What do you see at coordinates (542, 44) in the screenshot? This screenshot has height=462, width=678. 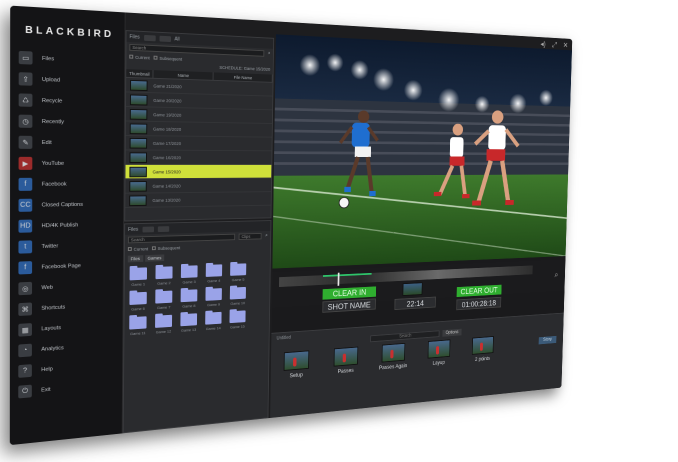 I see `speaker-icon: ◂)` at bounding box center [542, 44].